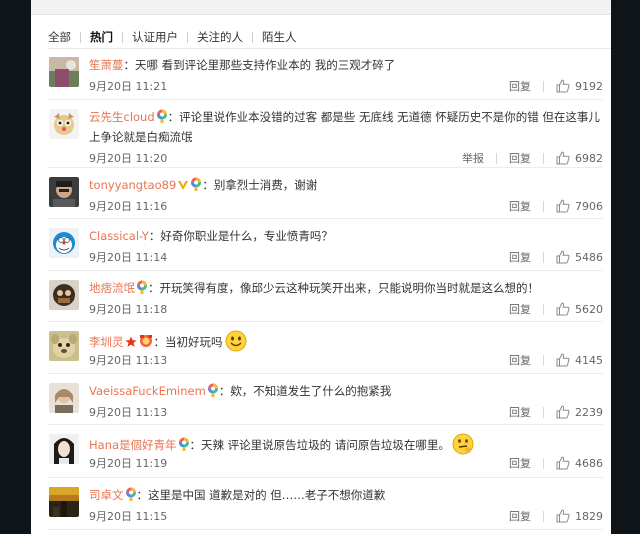 This screenshot has width=640, height=534. What do you see at coordinates (279, 37) in the screenshot?
I see `filter-strangers: 陌生人` at bounding box center [279, 37].